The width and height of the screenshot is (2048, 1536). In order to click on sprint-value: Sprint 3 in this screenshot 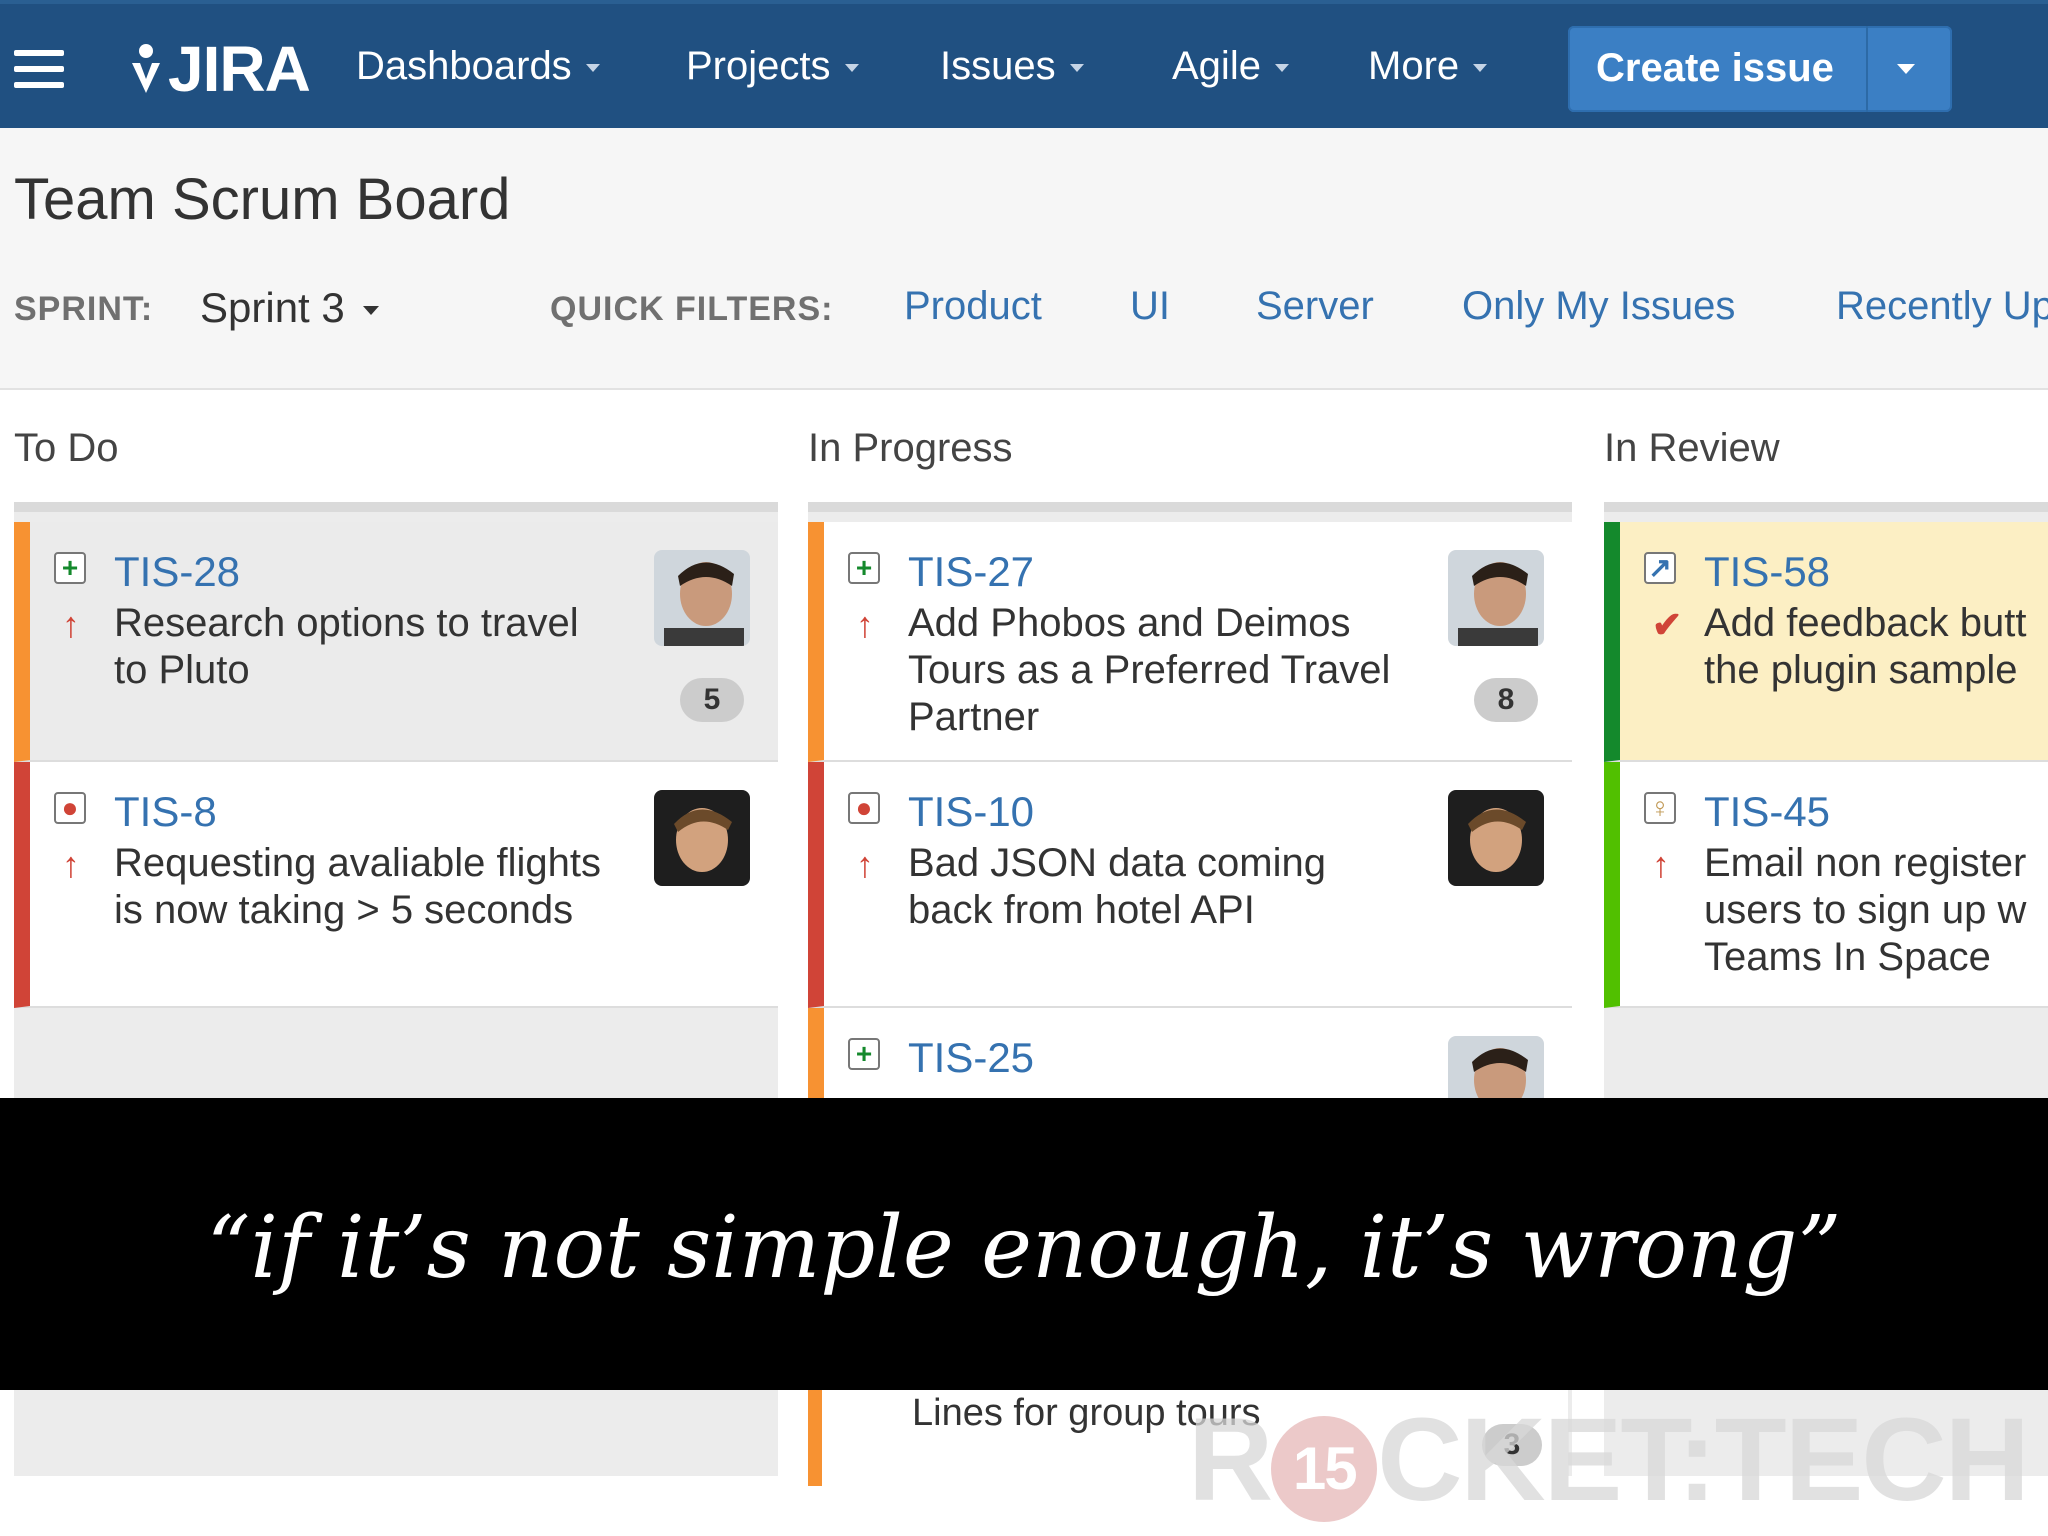, I will do `click(272, 307)`.